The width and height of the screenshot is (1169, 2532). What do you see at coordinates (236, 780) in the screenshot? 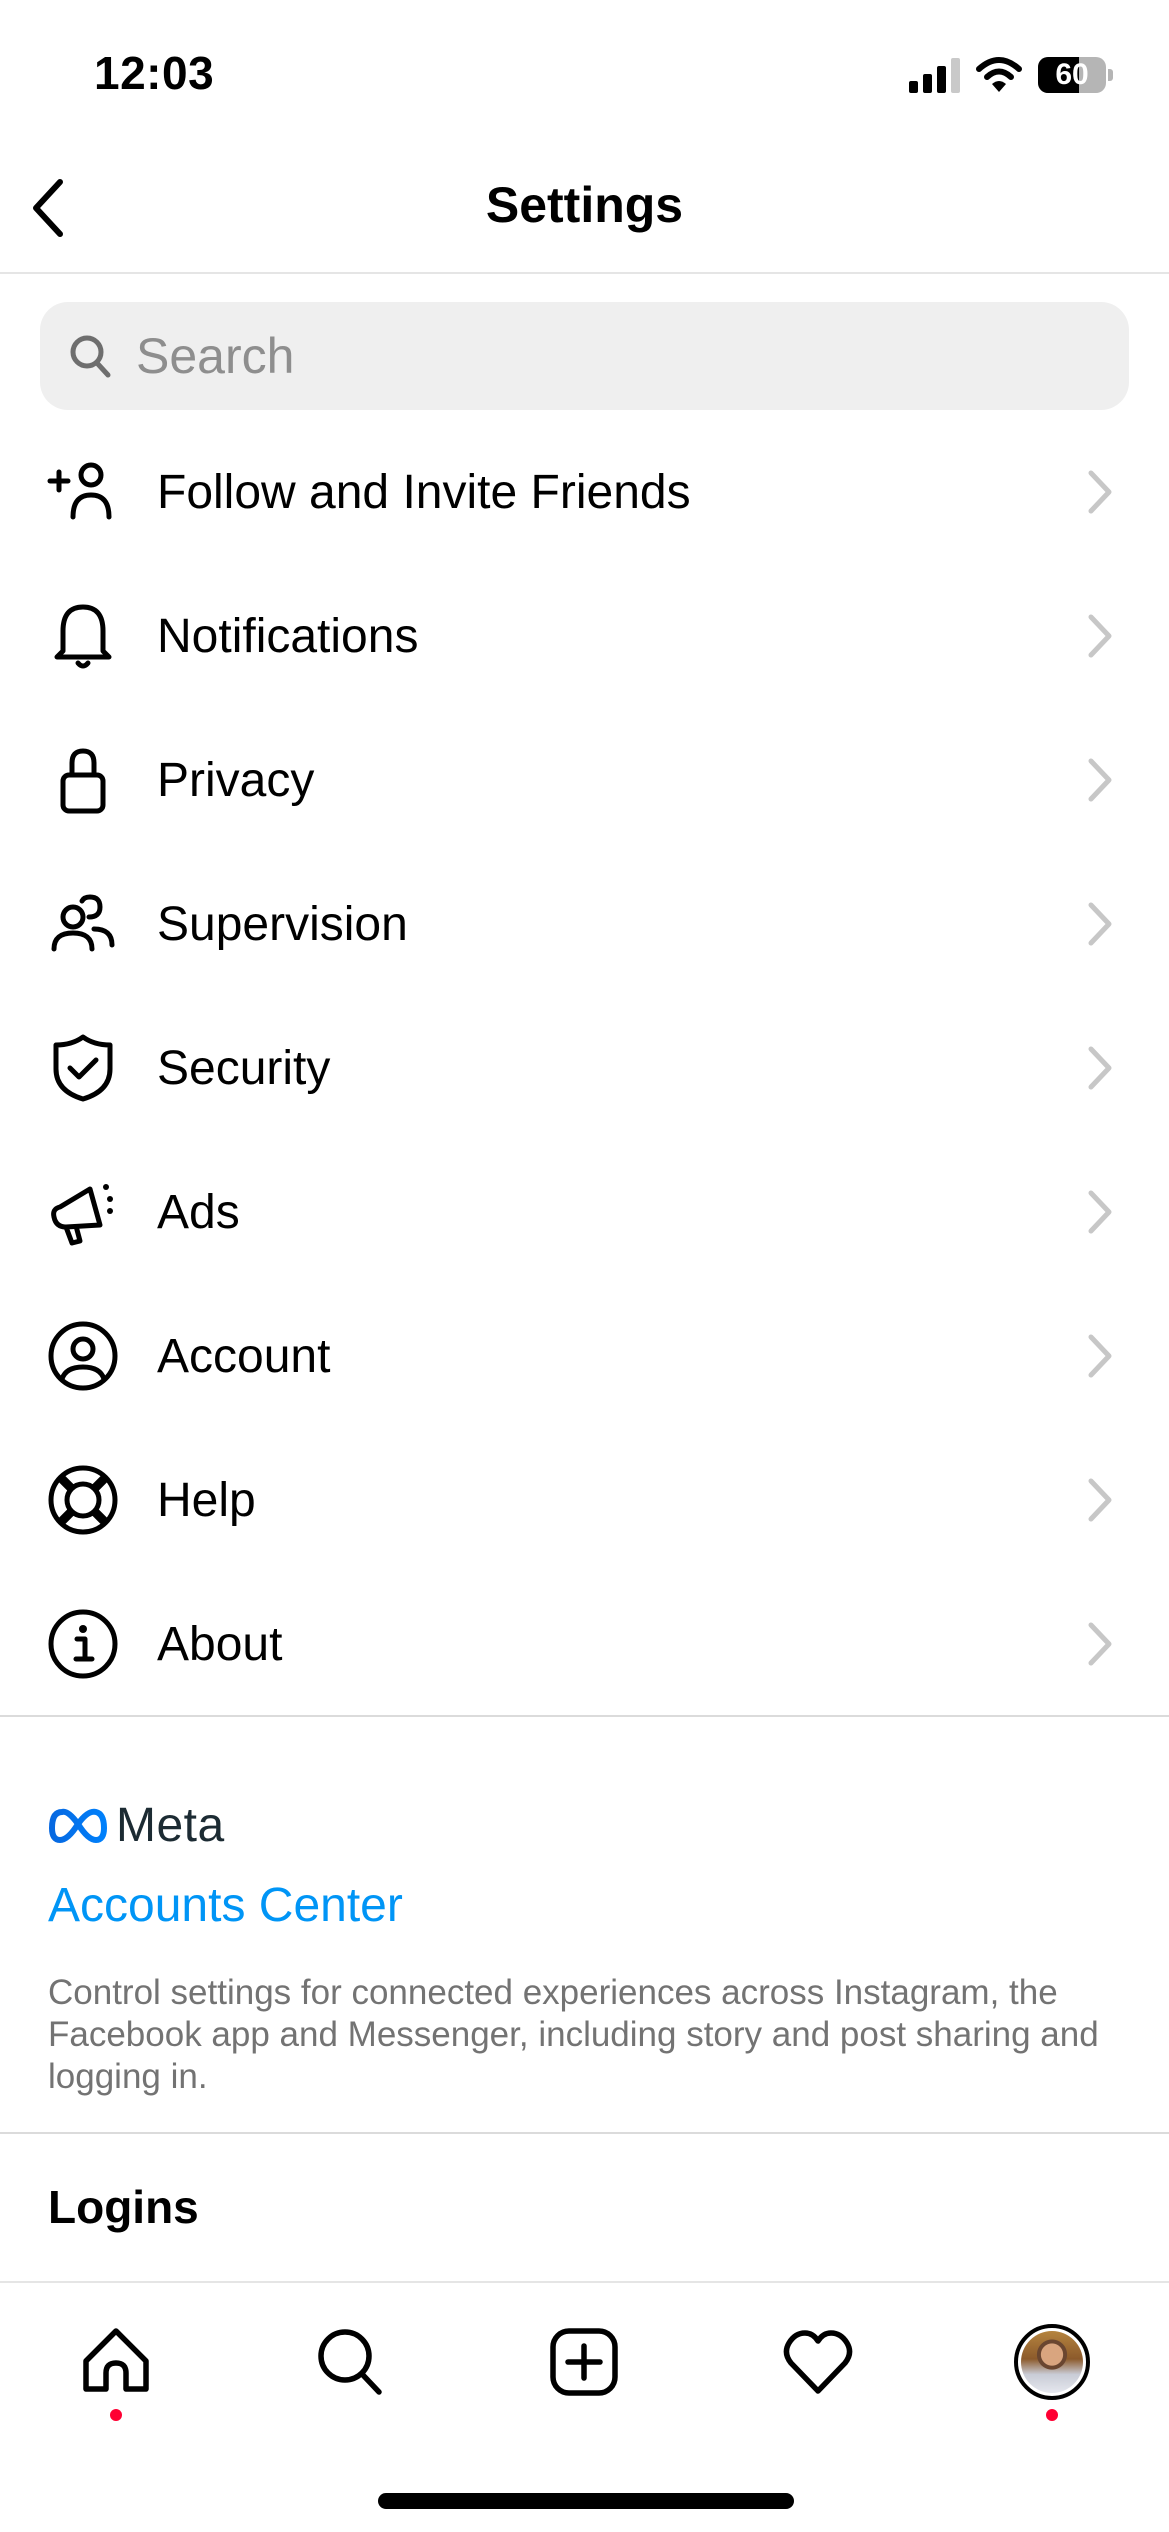
I see `menu-item-label: Privacy` at bounding box center [236, 780].